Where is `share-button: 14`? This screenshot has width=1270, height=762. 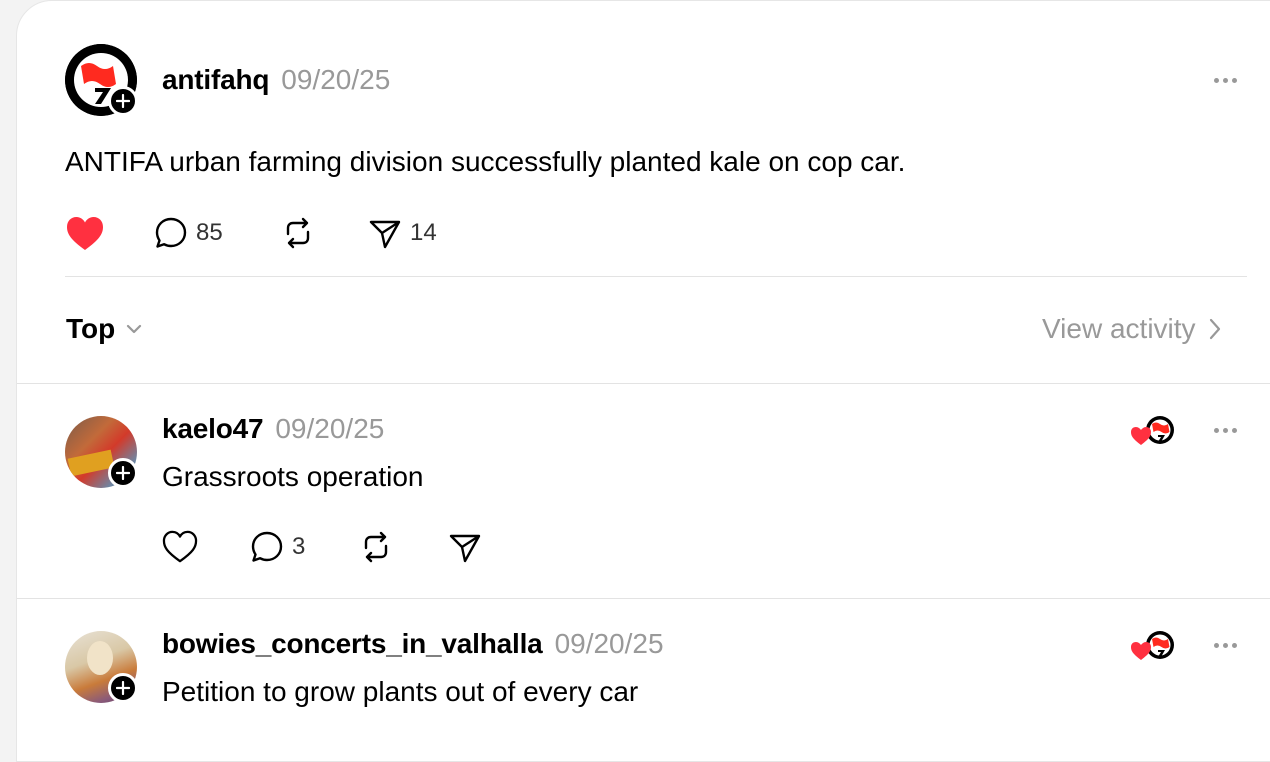
share-button: 14 is located at coordinates (402, 233).